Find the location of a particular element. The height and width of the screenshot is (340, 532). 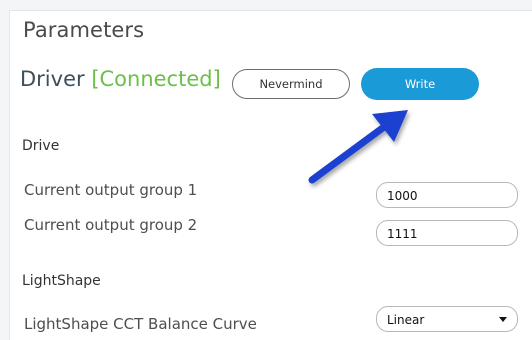

driver-status-line: Driver [Connected] is located at coordinates (120, 79).